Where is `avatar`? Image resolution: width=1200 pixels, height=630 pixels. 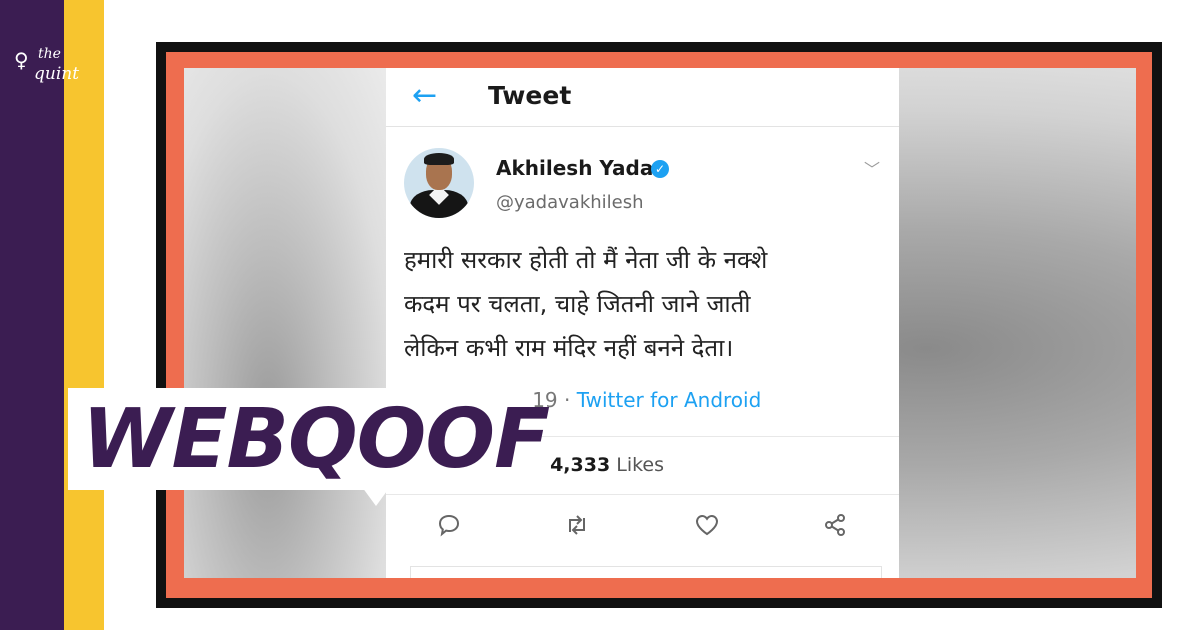
avatar is located at coordinates (439, 183).